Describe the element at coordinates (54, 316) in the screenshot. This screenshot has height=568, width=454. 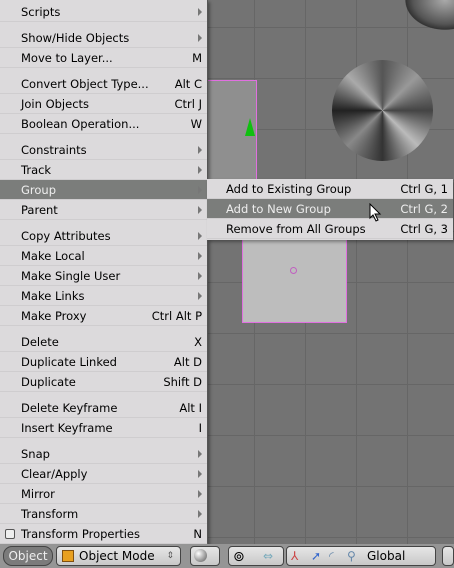
I see `menu-item-label: Make Proxy` at that location.